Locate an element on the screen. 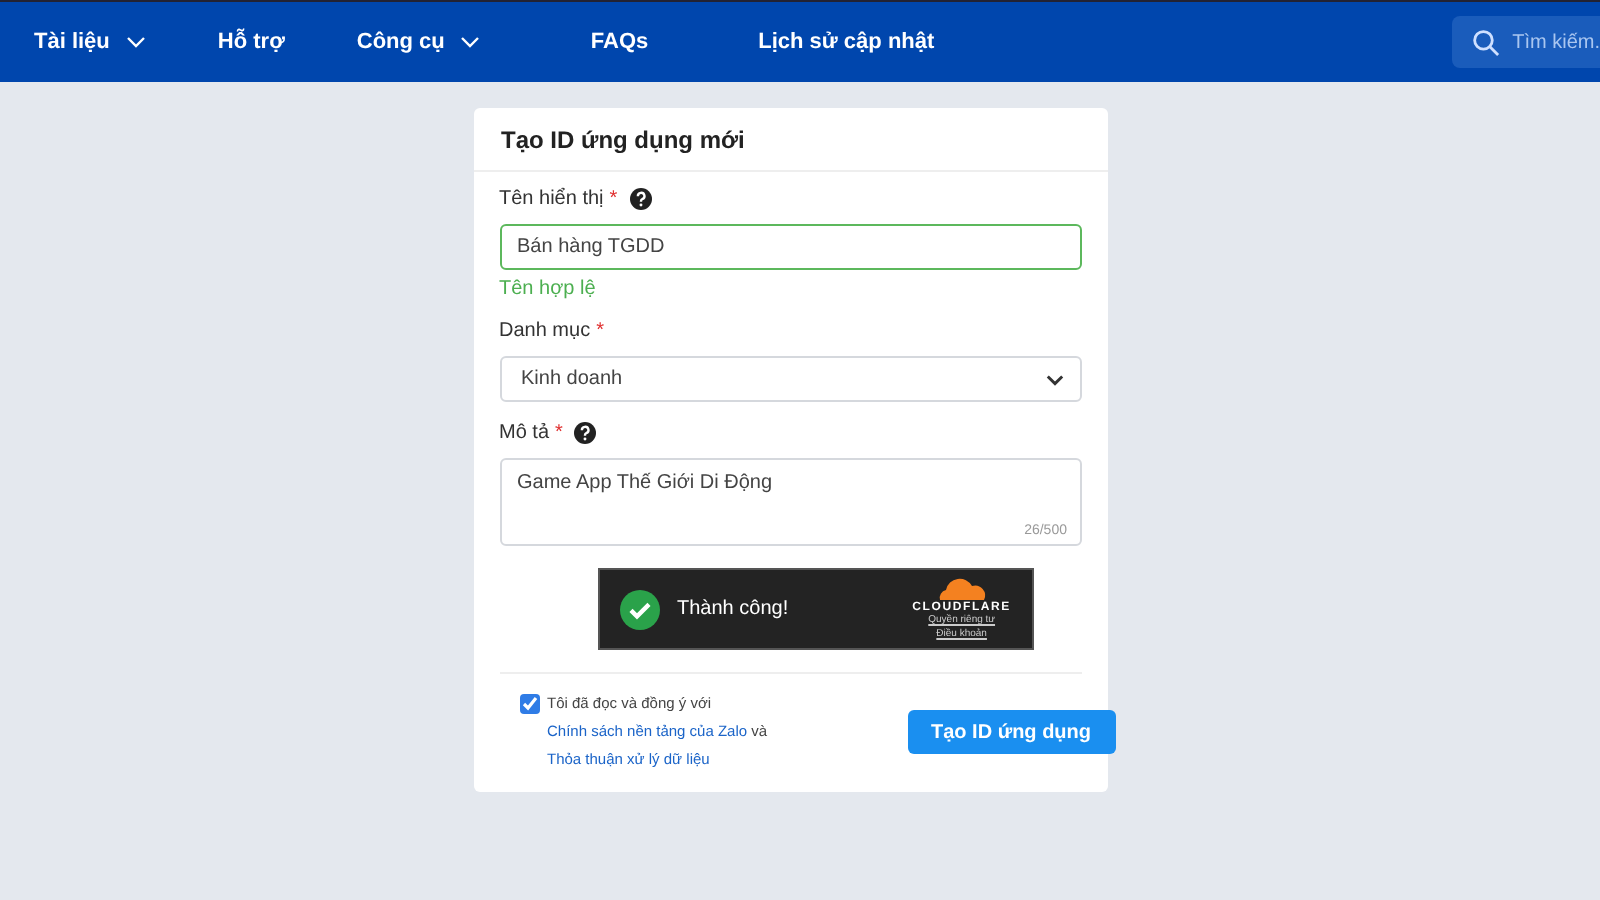 The width and height of the screenshot is (1600, 900). field-label: Danh mục is located at coordinates (545, 331).